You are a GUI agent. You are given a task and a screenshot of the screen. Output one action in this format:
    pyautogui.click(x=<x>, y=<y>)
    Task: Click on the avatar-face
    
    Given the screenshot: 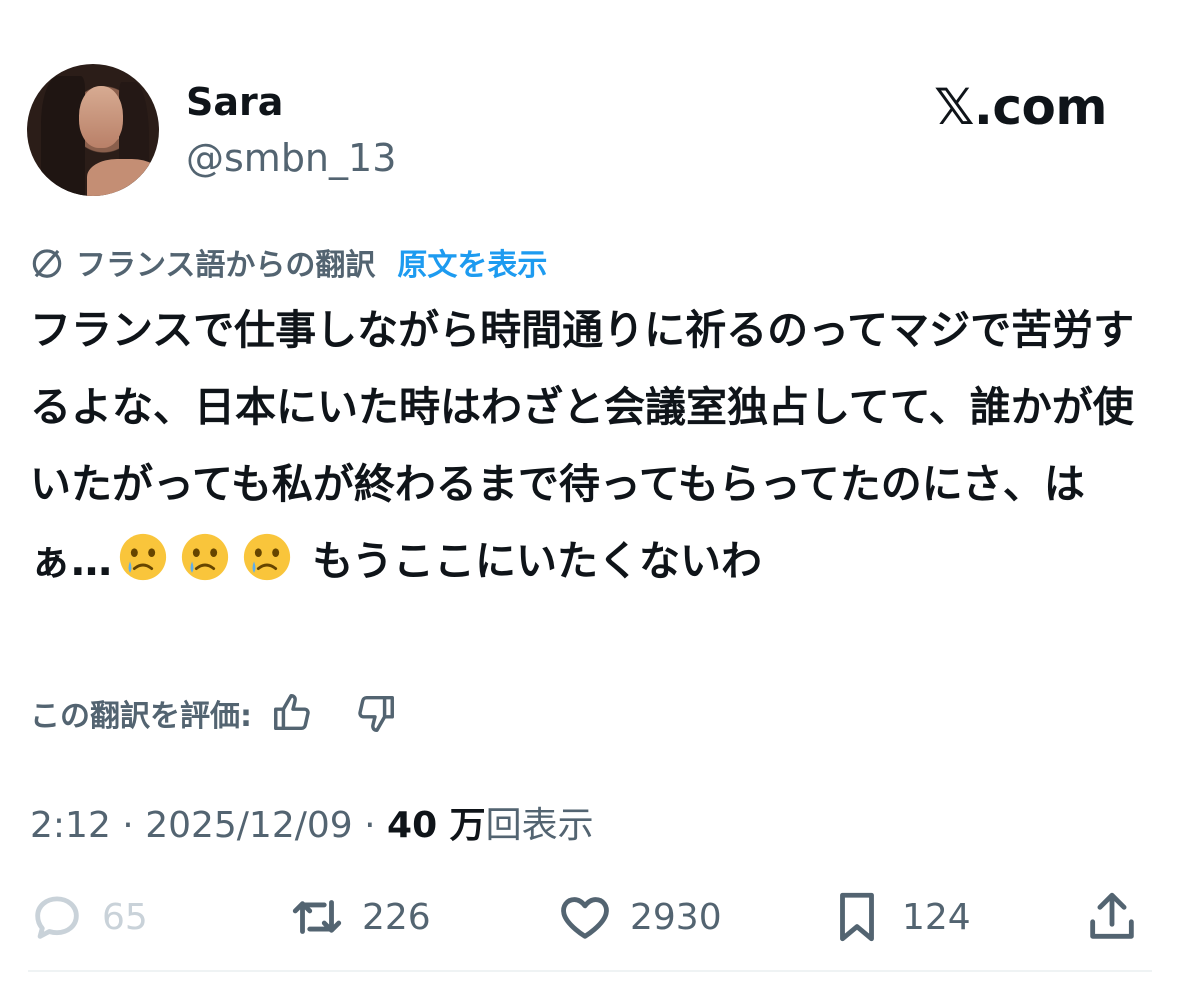 What is the action you would take?
    pyautogui.click(x=101, y=117)
    